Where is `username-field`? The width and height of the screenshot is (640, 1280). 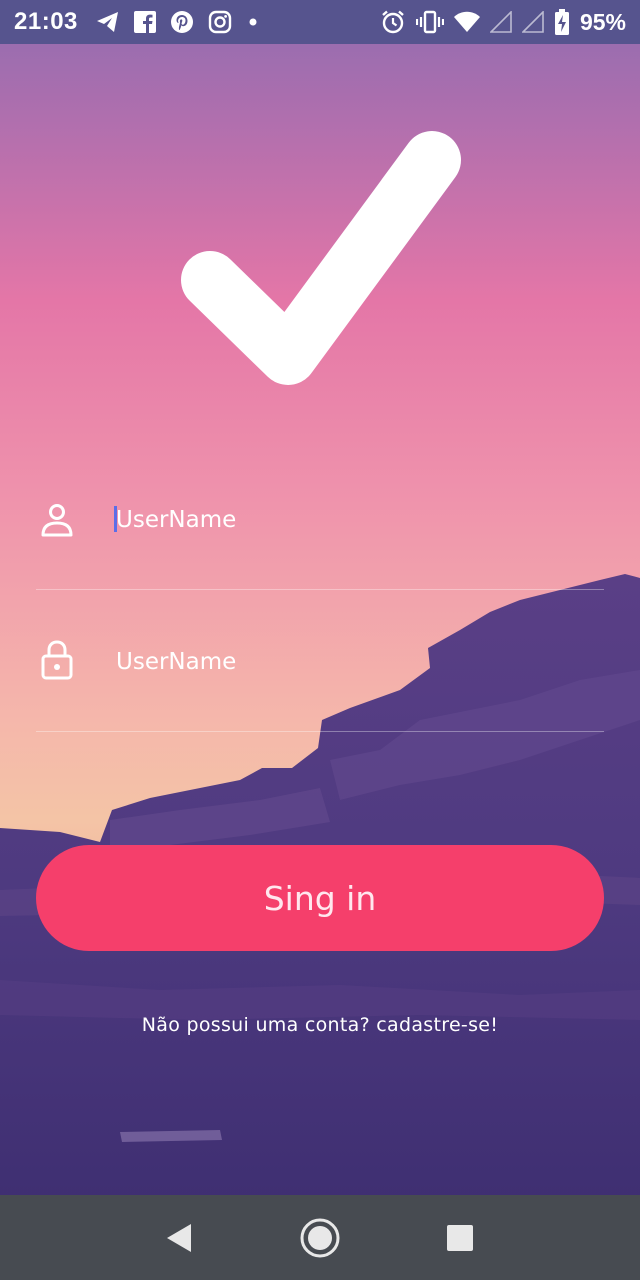 username-field is located at coordinates (320, 532).